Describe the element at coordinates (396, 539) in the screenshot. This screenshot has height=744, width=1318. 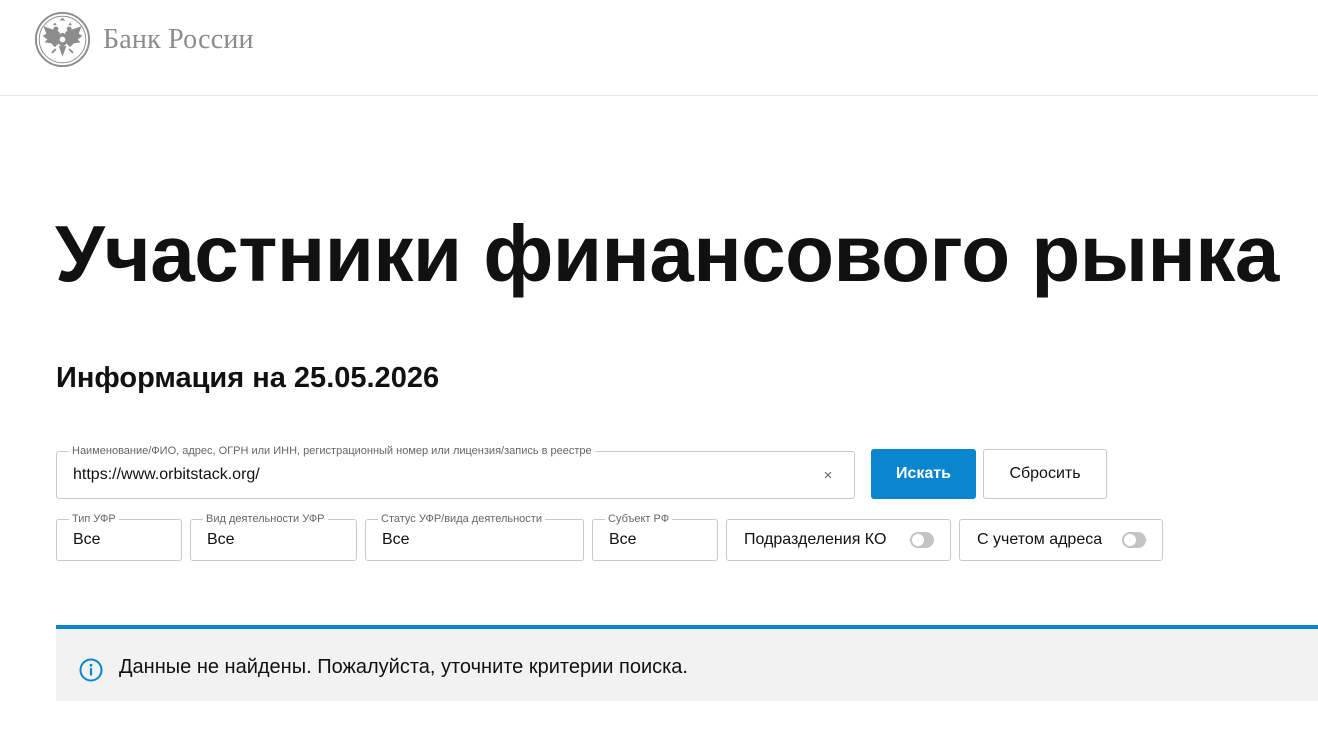
I see `status-value: Все` at that location.